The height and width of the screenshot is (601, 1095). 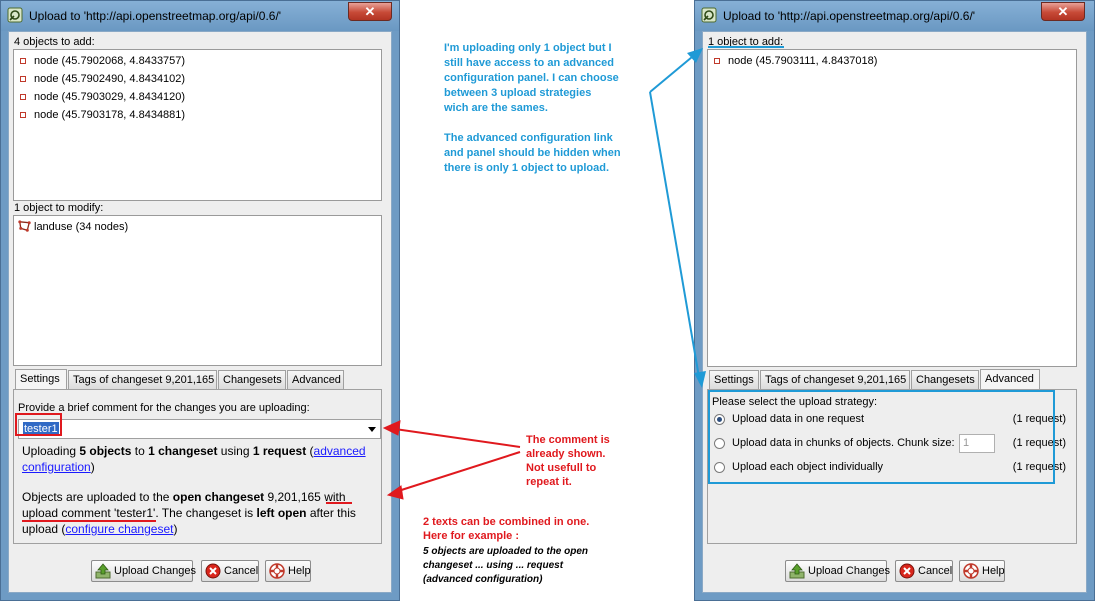 I want to click on blue-arrow-to-label, so click(x=674, y=72).